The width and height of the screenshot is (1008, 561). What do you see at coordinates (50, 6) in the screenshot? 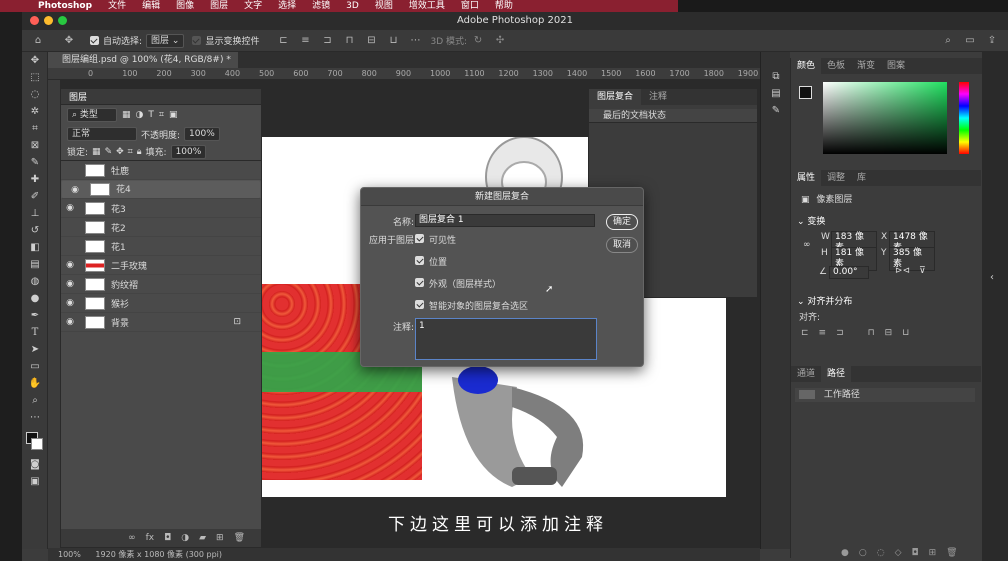
I see `menu-photoshop: Photoshop` at bounding box center [50, 6].